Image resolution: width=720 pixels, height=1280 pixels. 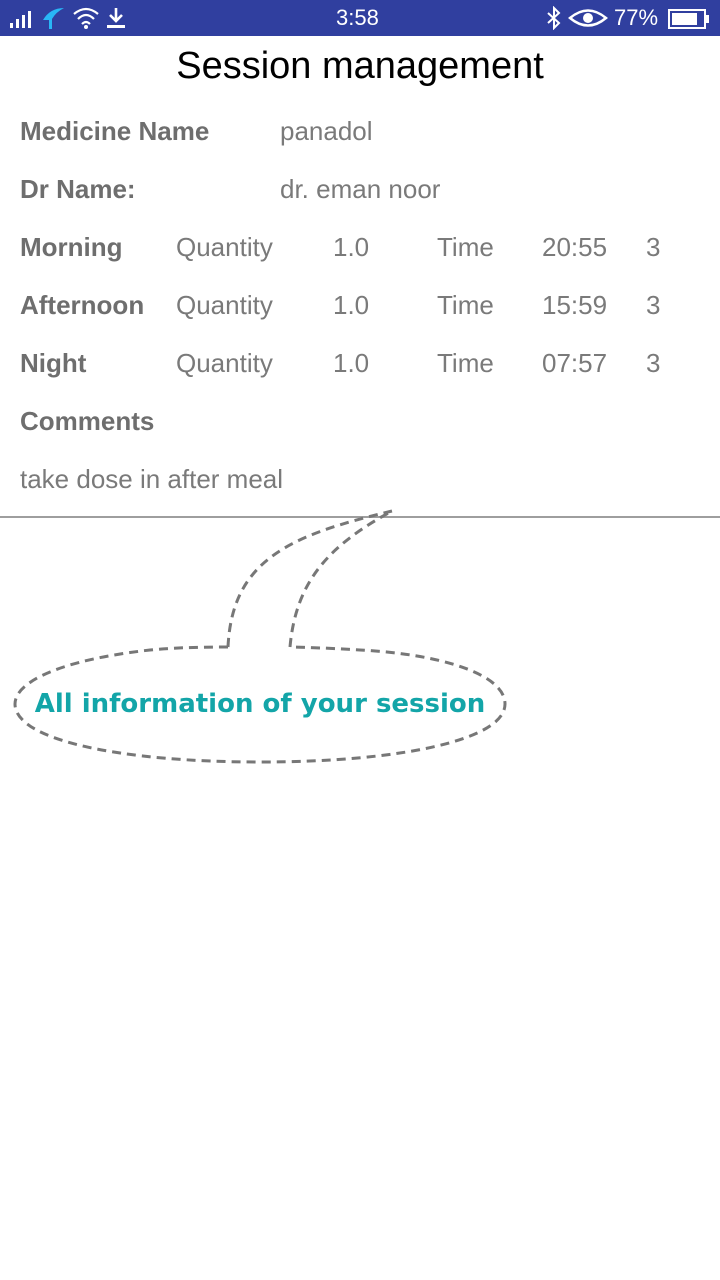 What do you see at coordinates (87, 421) in the screenshot?
I see `comments-label: Comments` at bounding box center [87, 421].